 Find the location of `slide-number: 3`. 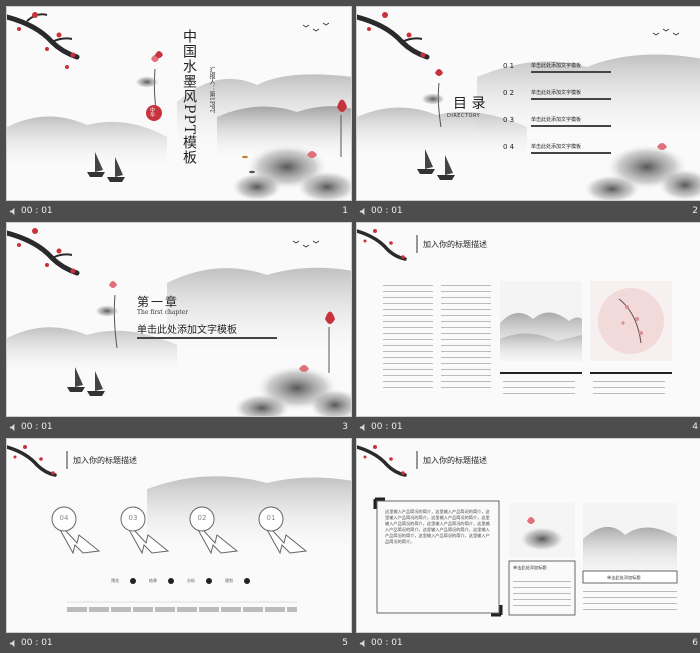

slide-number: 3 is located at coordinates (345, 427).